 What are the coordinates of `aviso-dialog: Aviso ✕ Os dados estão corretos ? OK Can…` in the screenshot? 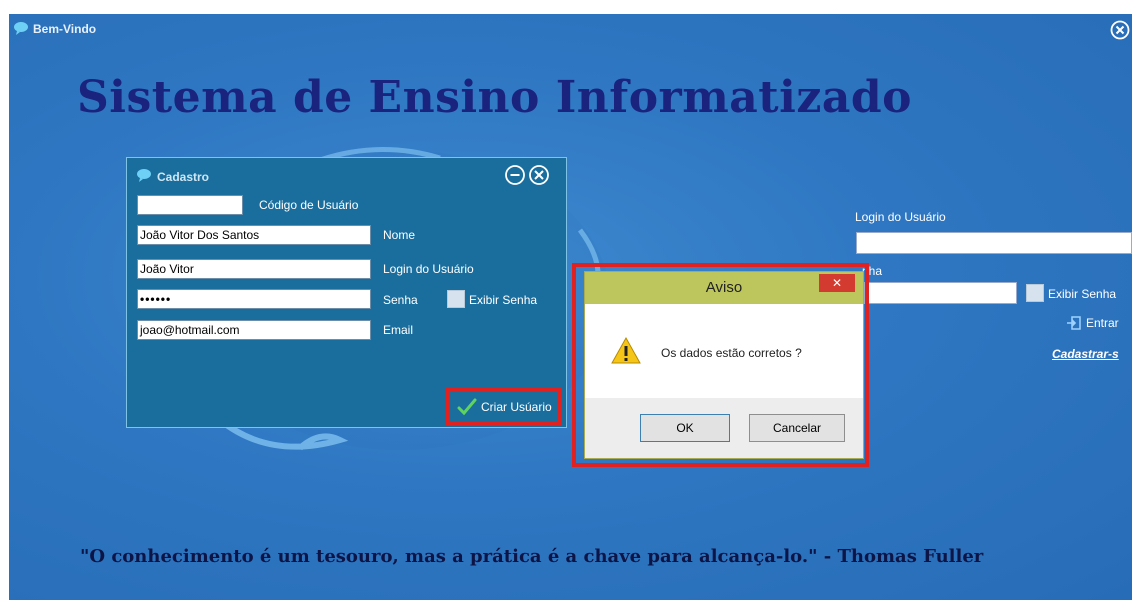 It's located at (724, 365).